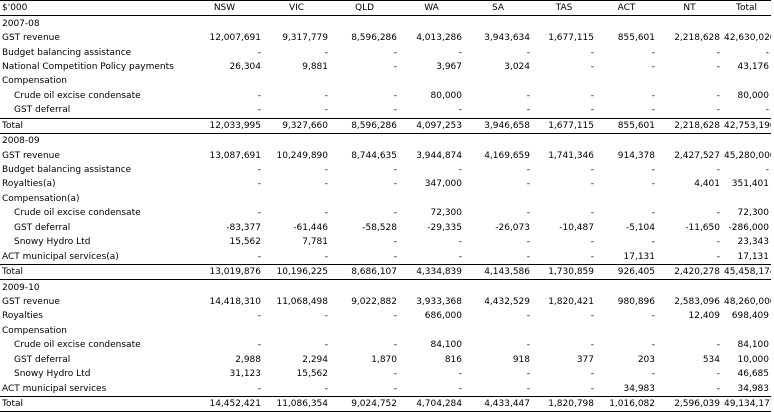  Describe the element at coordinates (585, 359) in the screenshot. I see `value-cell: 377` at that location.